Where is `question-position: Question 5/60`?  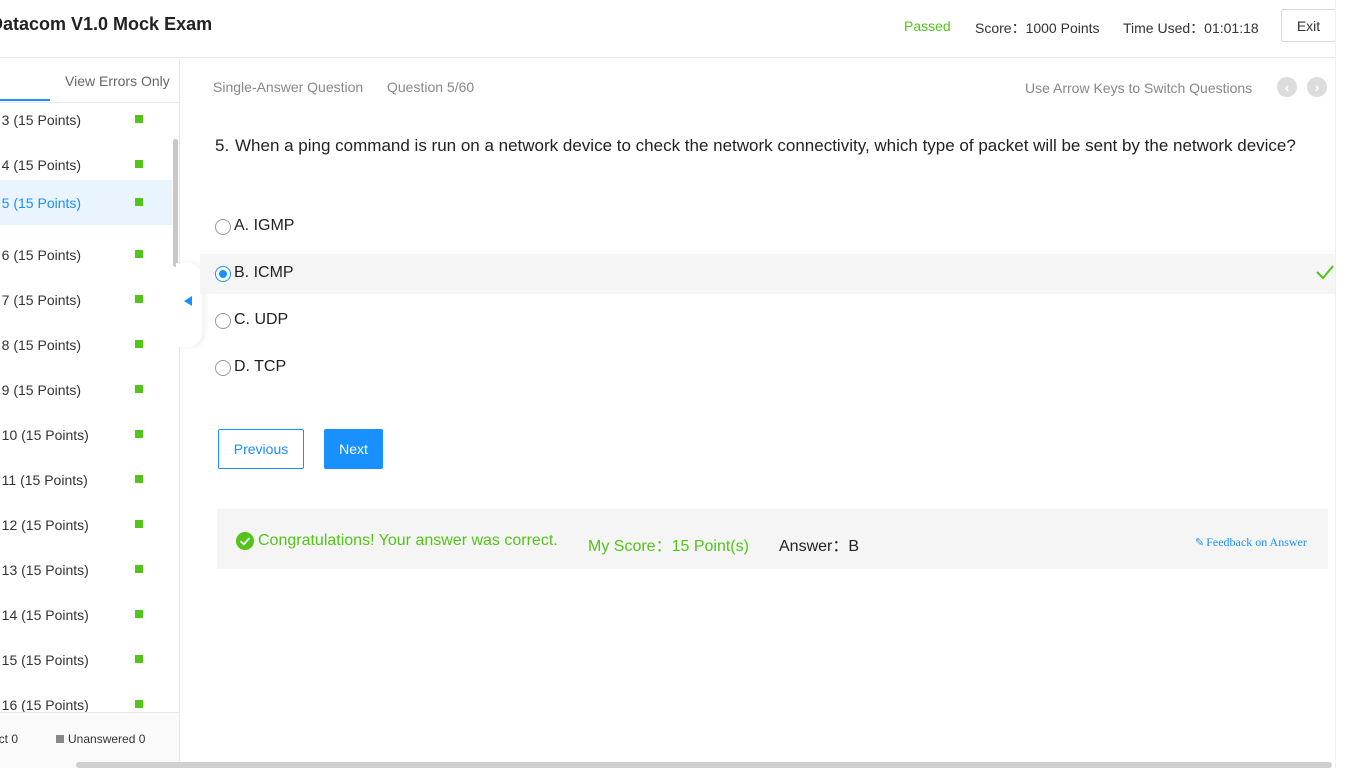
question-position: Question 5/60 is located at coordinates (431, 87).